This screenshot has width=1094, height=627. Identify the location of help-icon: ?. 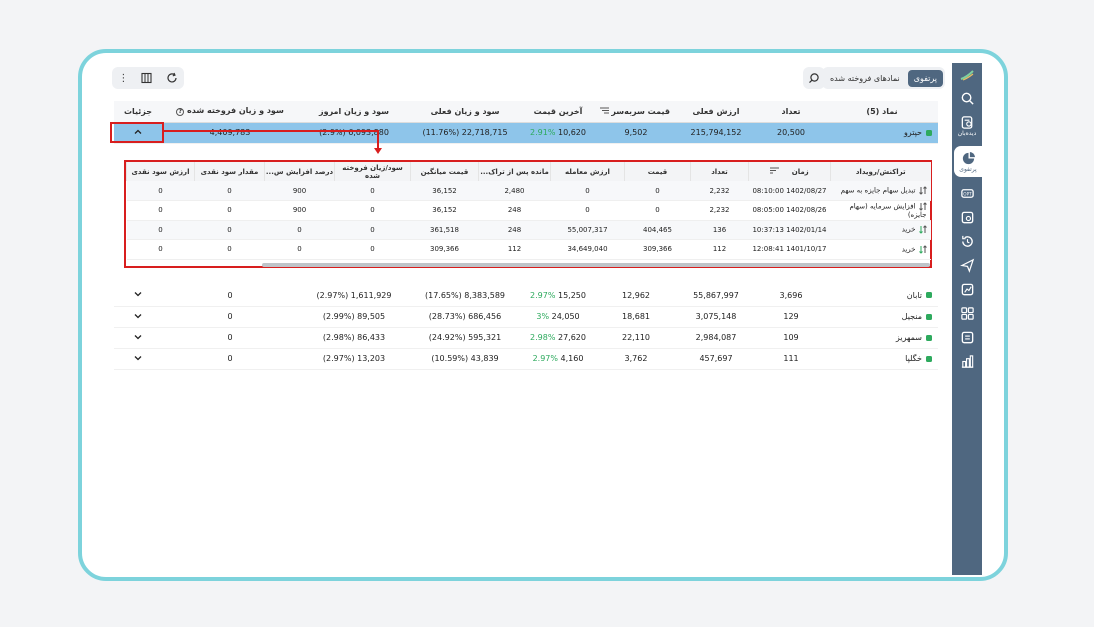
(180, 112).